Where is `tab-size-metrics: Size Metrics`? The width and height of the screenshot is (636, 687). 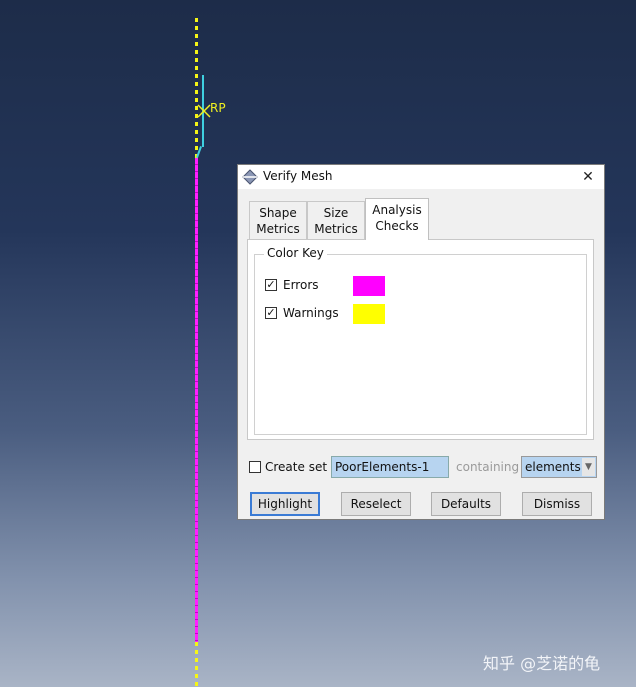 tab-size-metrics: Size Metrics is located at coordinates (336, 220).